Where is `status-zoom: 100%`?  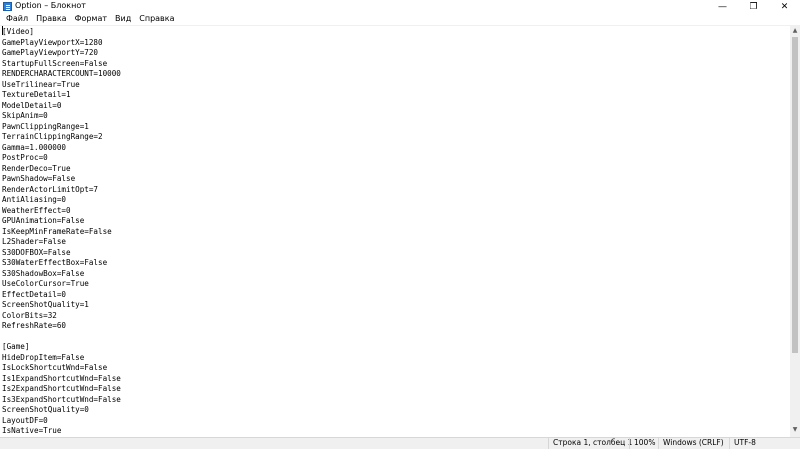 status-zoom: 100% is located at coordinates (642, 443).